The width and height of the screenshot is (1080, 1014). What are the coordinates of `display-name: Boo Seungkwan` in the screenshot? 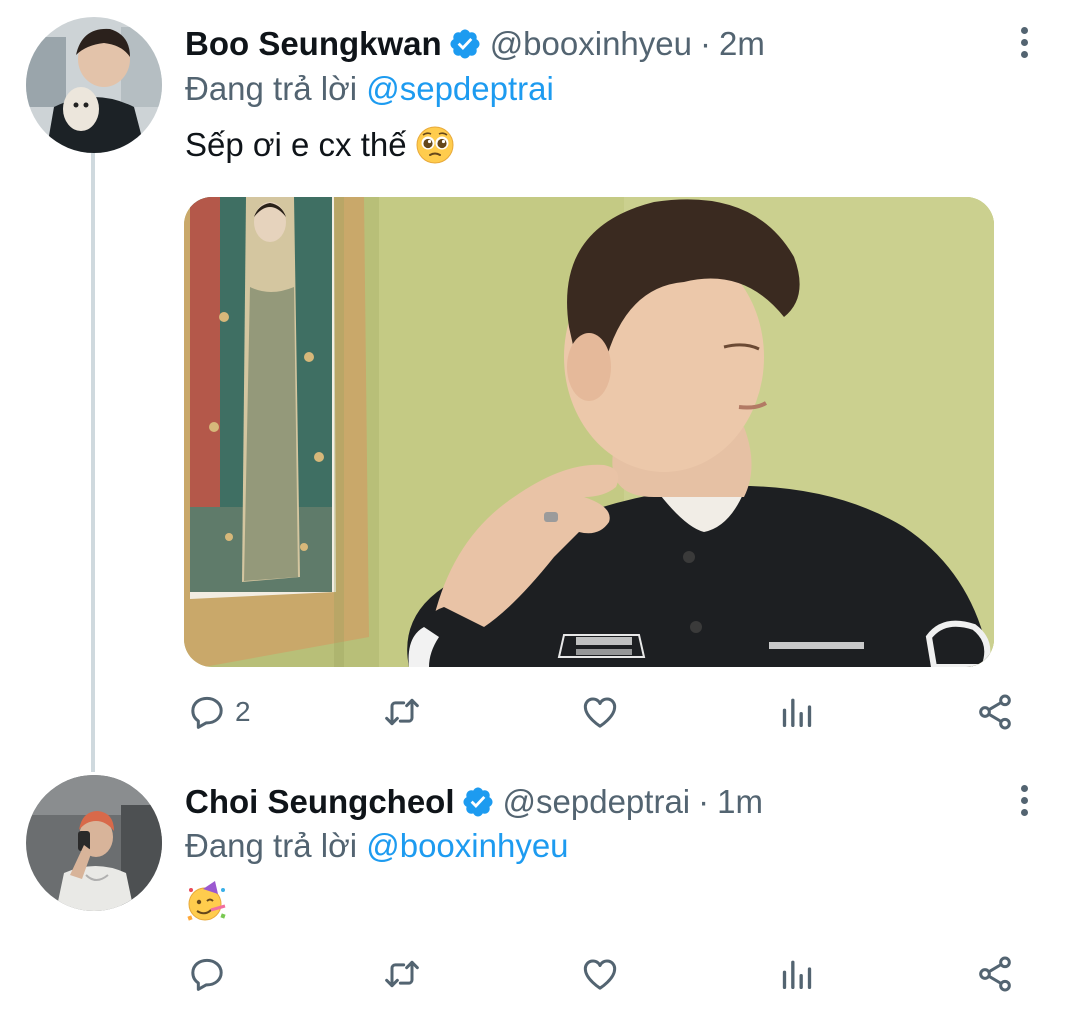 It's located at (313, 44).